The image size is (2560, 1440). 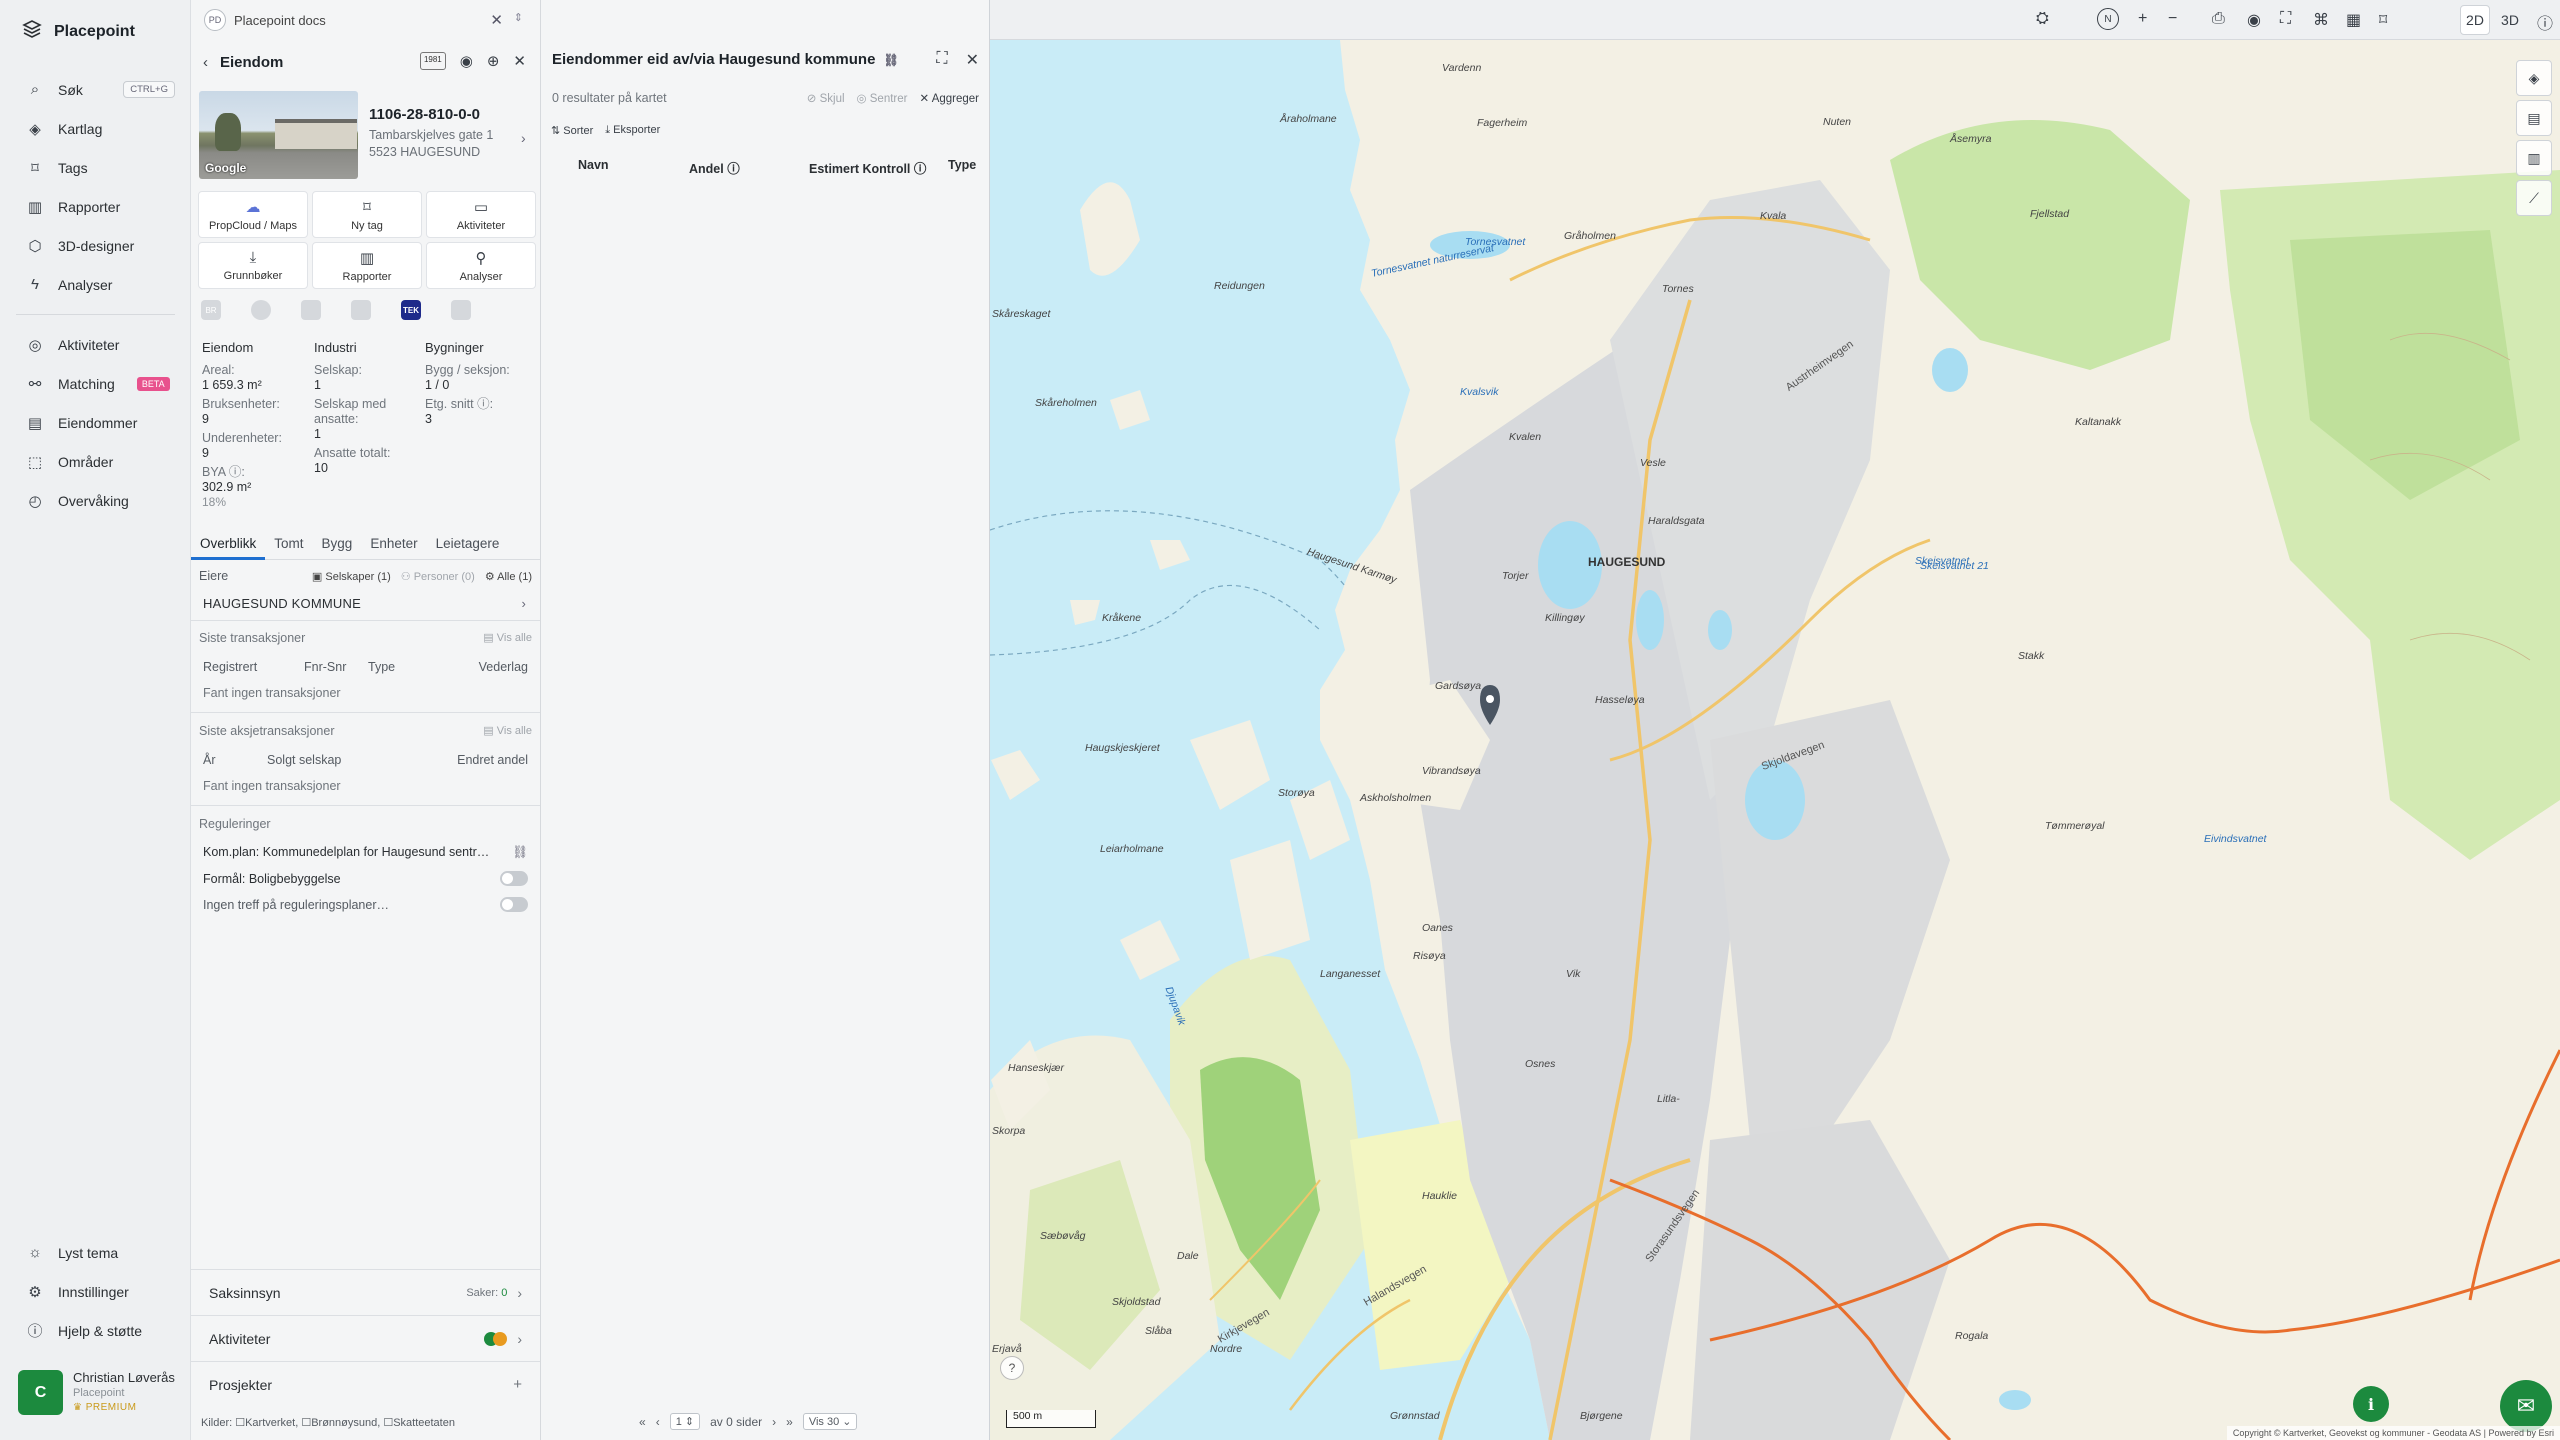 I want to click on back-icon: ‹, so click(x=205, y=62).